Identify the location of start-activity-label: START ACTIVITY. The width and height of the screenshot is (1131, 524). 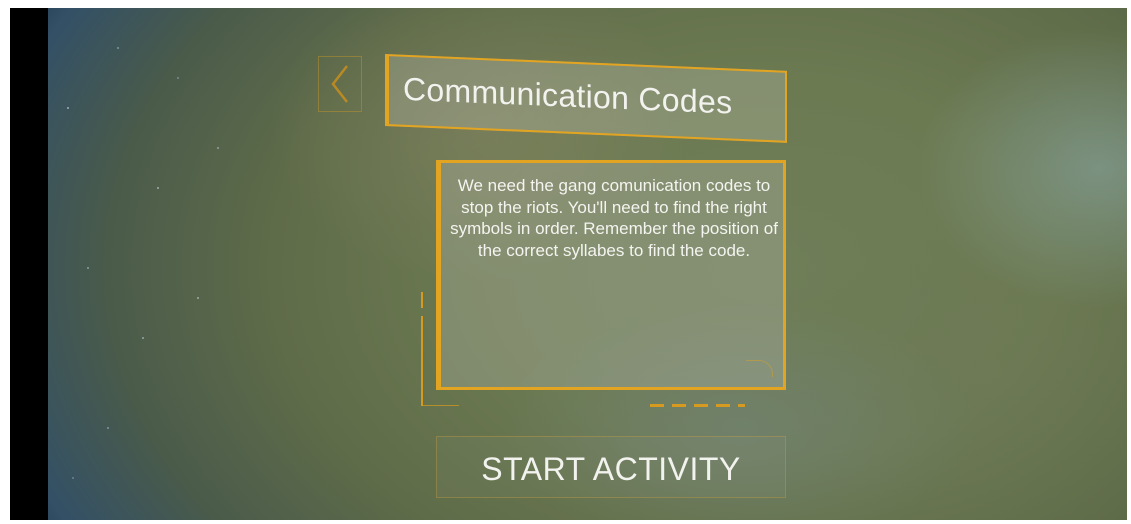
(611, 468).